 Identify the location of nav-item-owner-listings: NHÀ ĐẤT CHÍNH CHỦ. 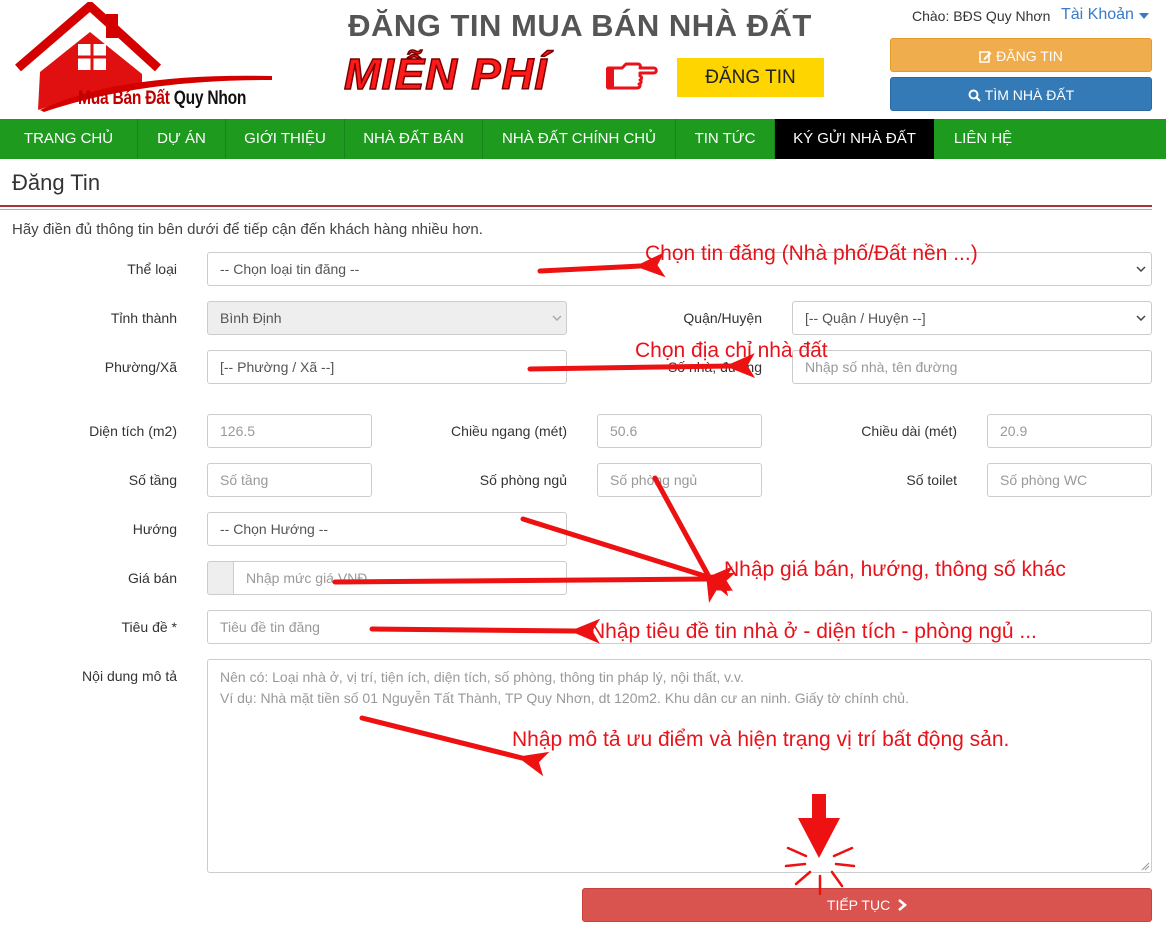
(579, 139).